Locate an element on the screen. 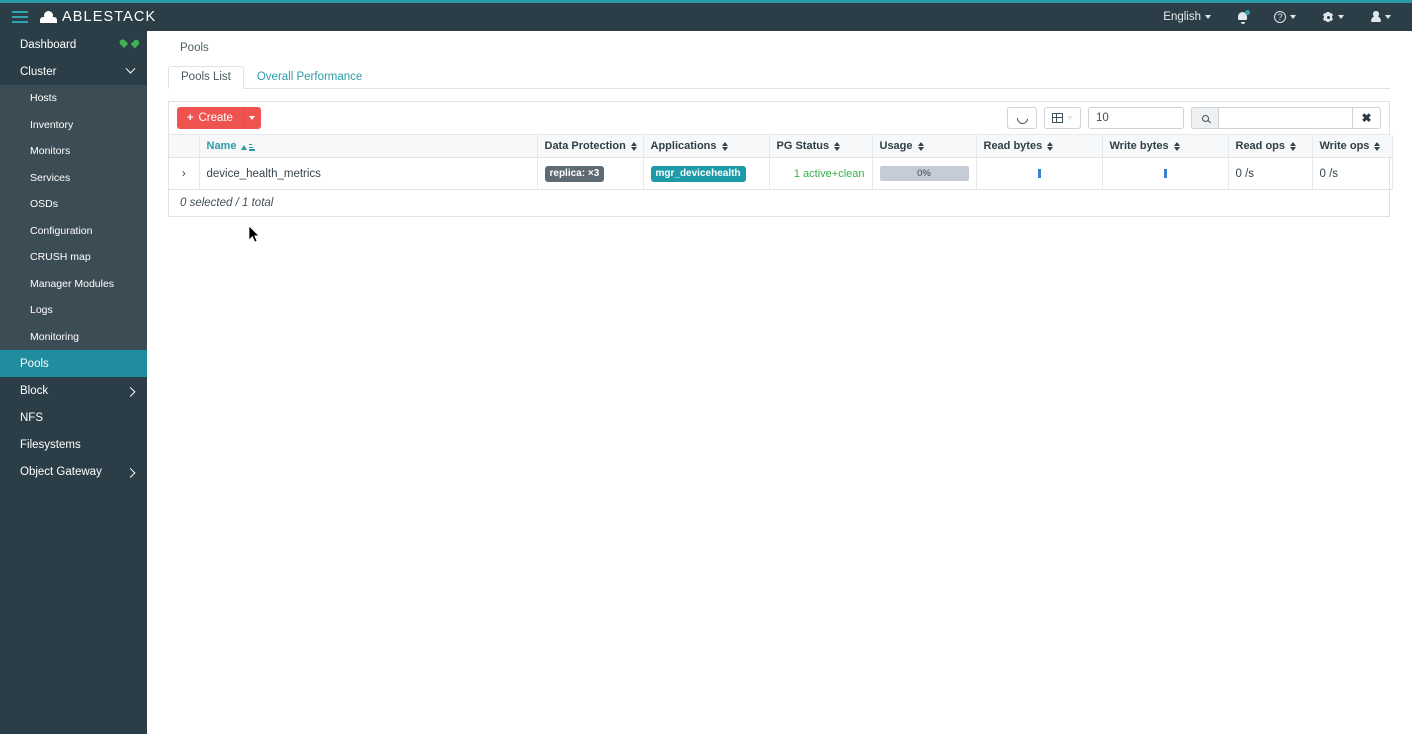 This screenshot has width=1412, height=734. sidebar-item-label: Monitoring is located at coordinates (55, 336).